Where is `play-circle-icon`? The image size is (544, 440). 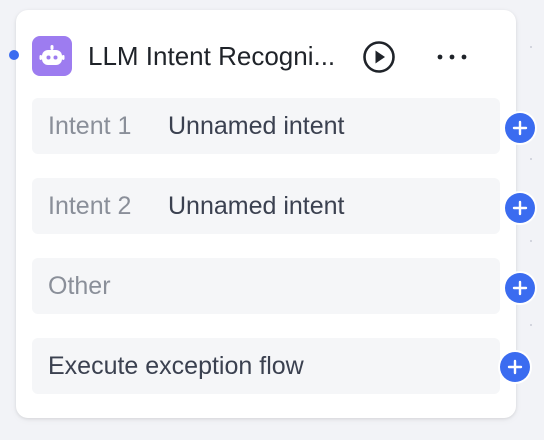
play-circle-icon is located at coordinates (379, 57).